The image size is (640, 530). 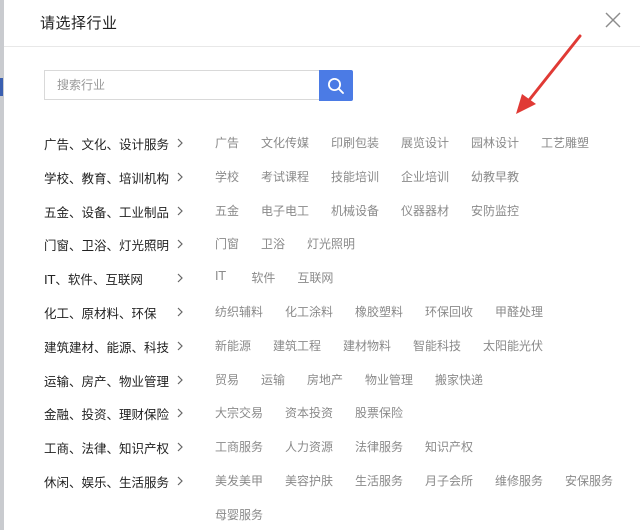 What do you see at coordinates (379, 446) in the screenshot?
I see `subcategory-item: 法律服务` at bounding box center [379, 446].